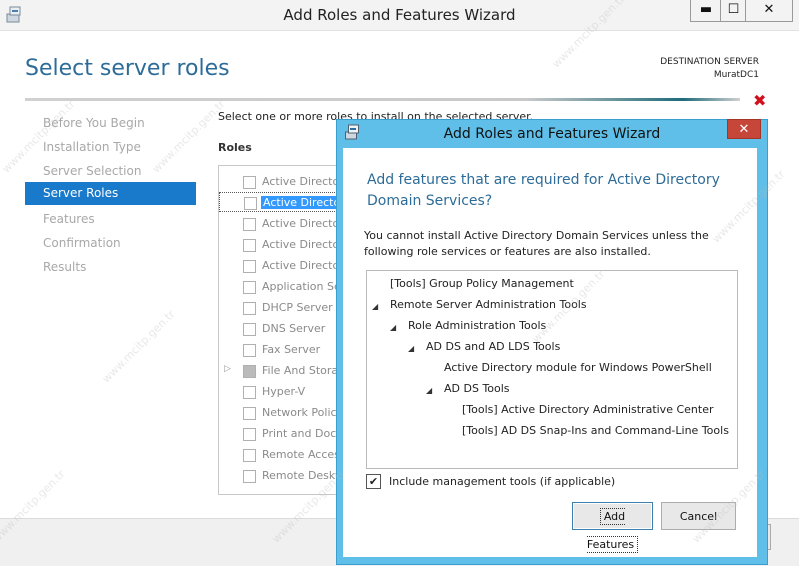 The height and width of the screenshot is (566, 799). What do you see at coordinates (706, 11) in the screenshot?
I see `minimize-button: ▬` at bounding box center [706, 11].